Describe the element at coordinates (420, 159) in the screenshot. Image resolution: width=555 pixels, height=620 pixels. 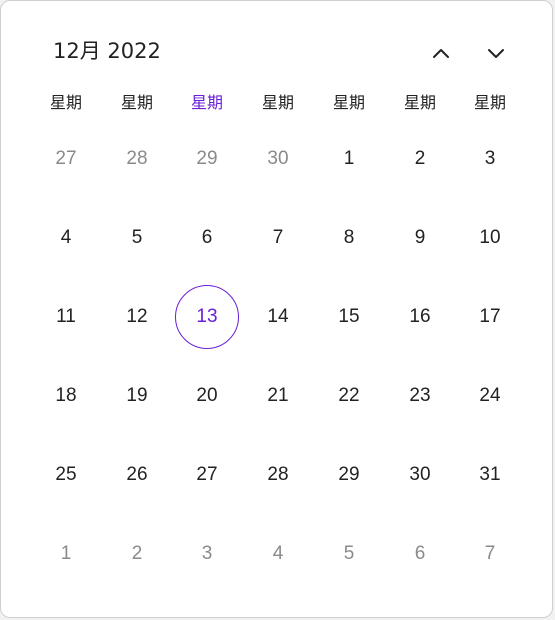
I see `day-cell: 2` at that location.